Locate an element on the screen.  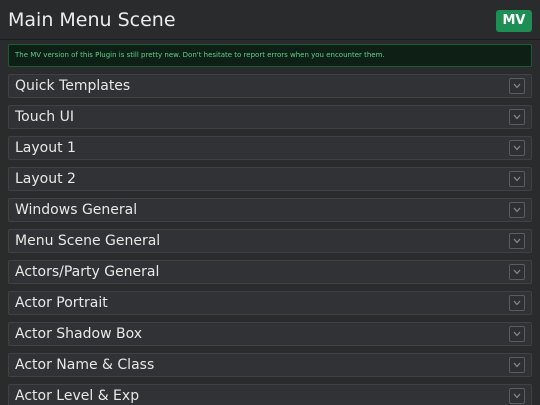
section-menu-scene-general: Menu Scene General is located at coordinates (270, 241).